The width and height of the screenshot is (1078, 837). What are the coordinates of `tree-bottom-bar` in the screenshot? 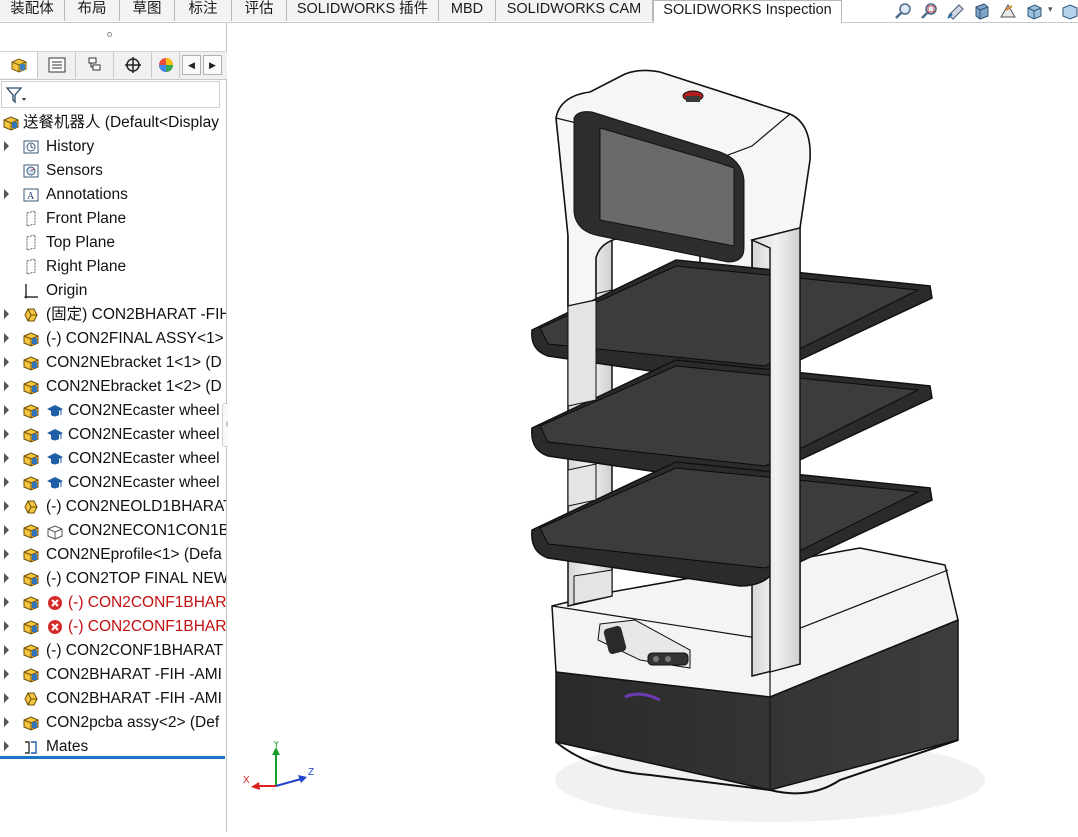 It's located at (112, 757).